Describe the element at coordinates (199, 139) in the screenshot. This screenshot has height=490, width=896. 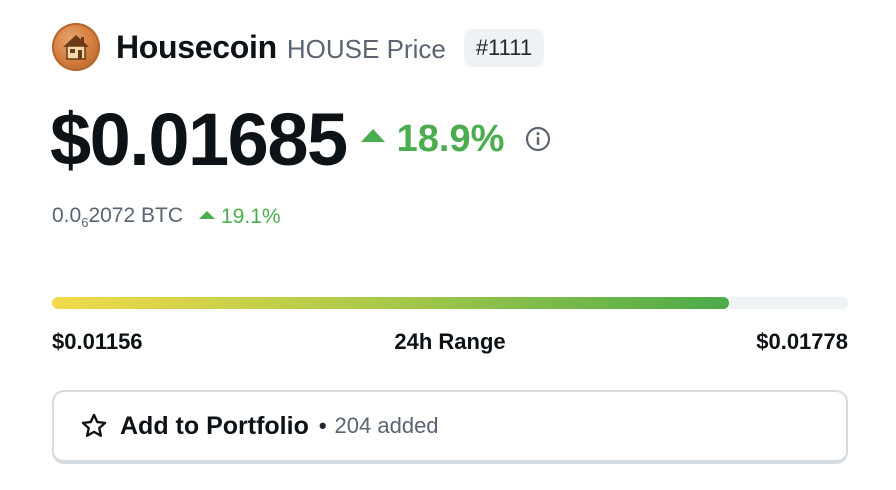
I see `usd-price: $0.01685` at that location.